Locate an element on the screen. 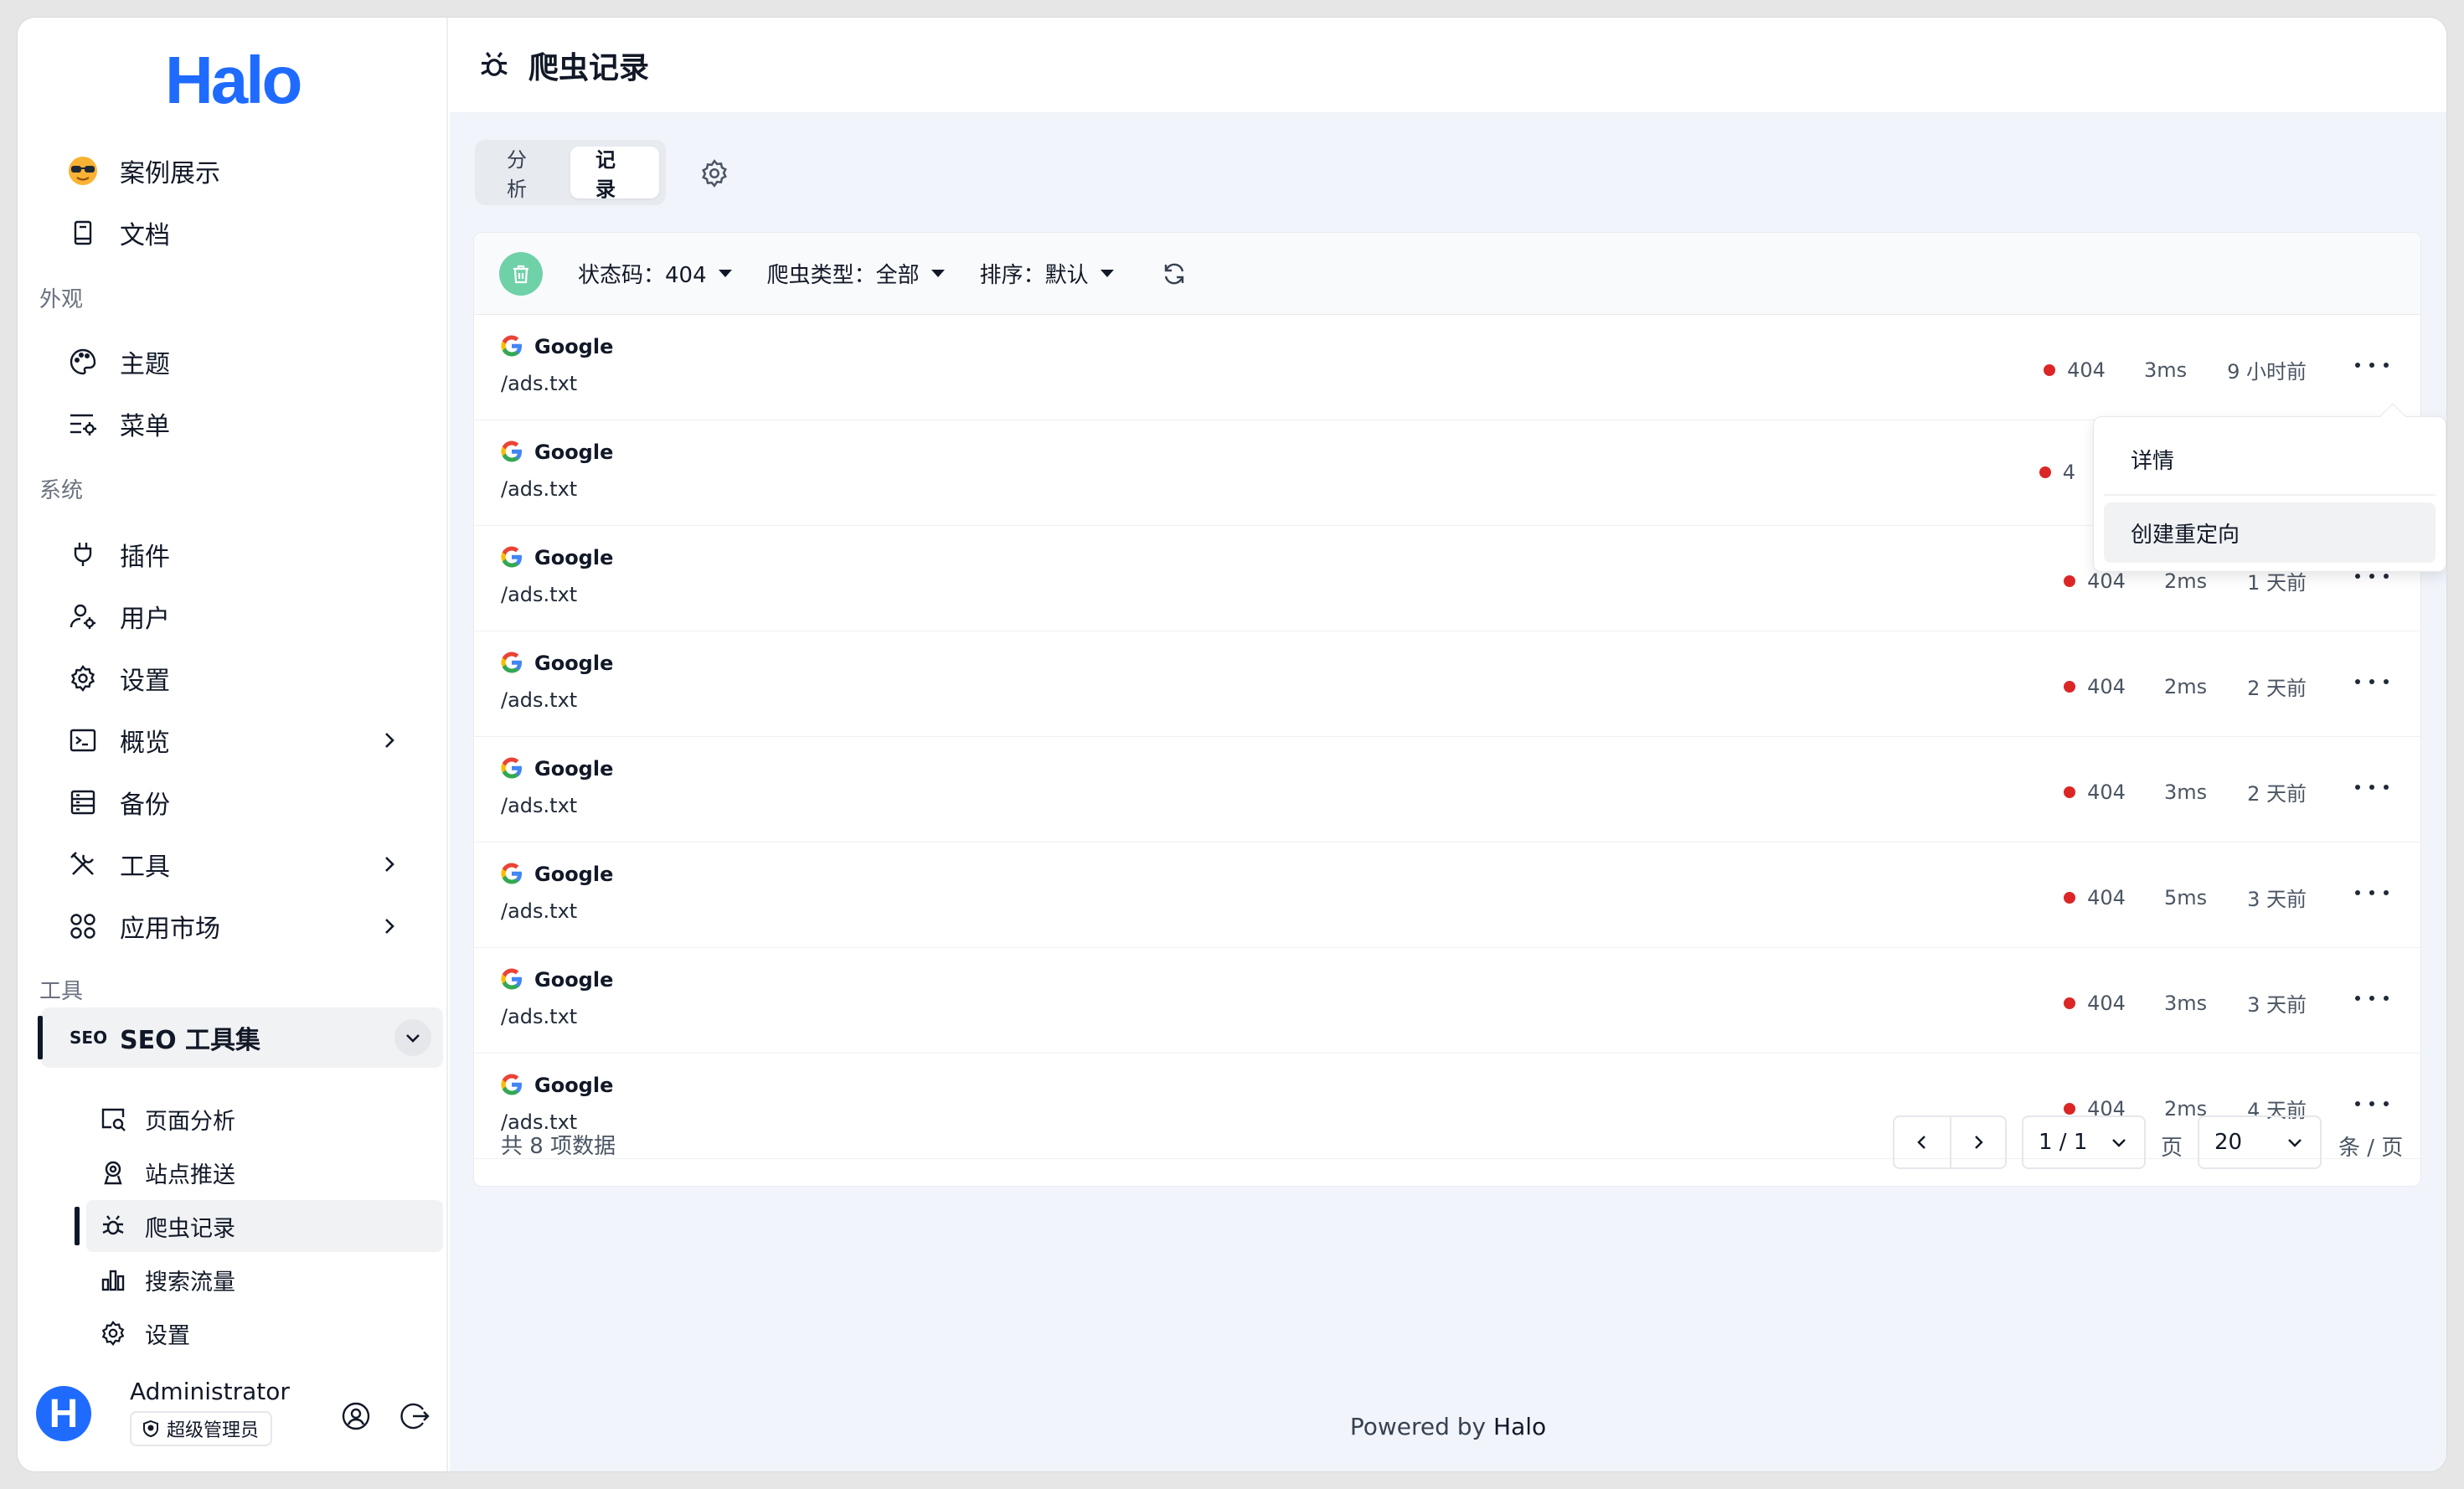  sidebar-item-settings: 设置 is located at coordinates (233, 678).